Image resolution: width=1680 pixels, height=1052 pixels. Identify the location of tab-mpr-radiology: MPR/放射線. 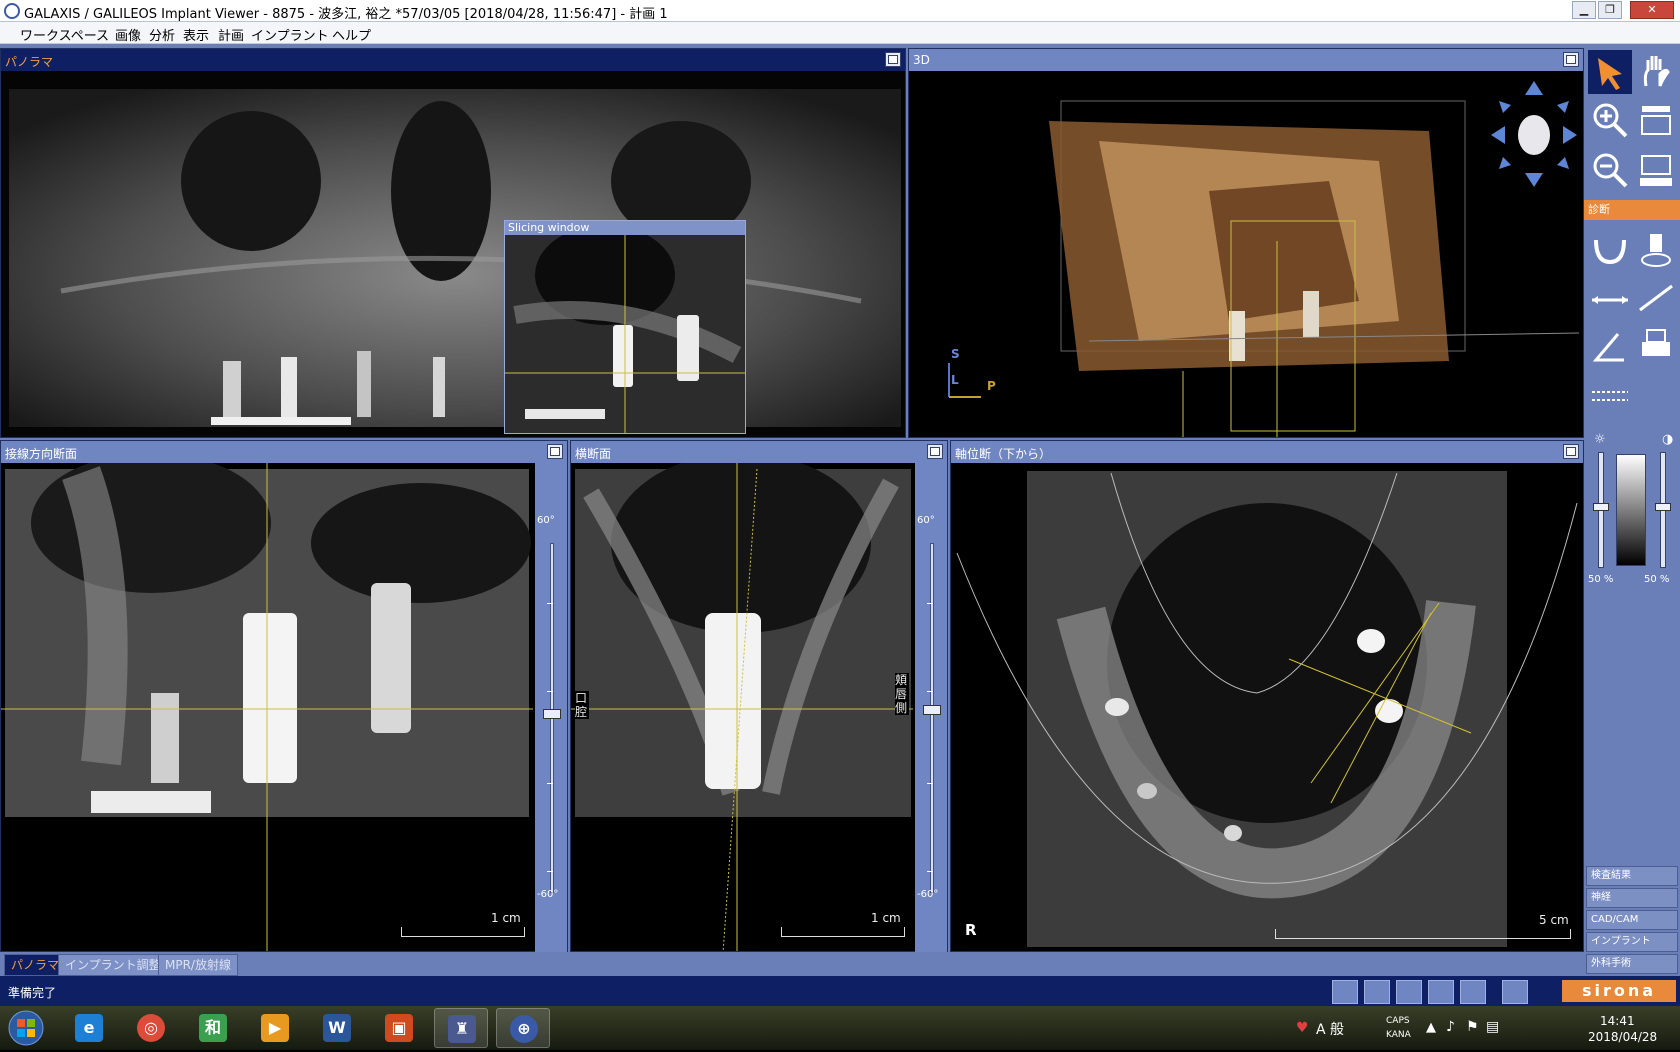
(198, 965).